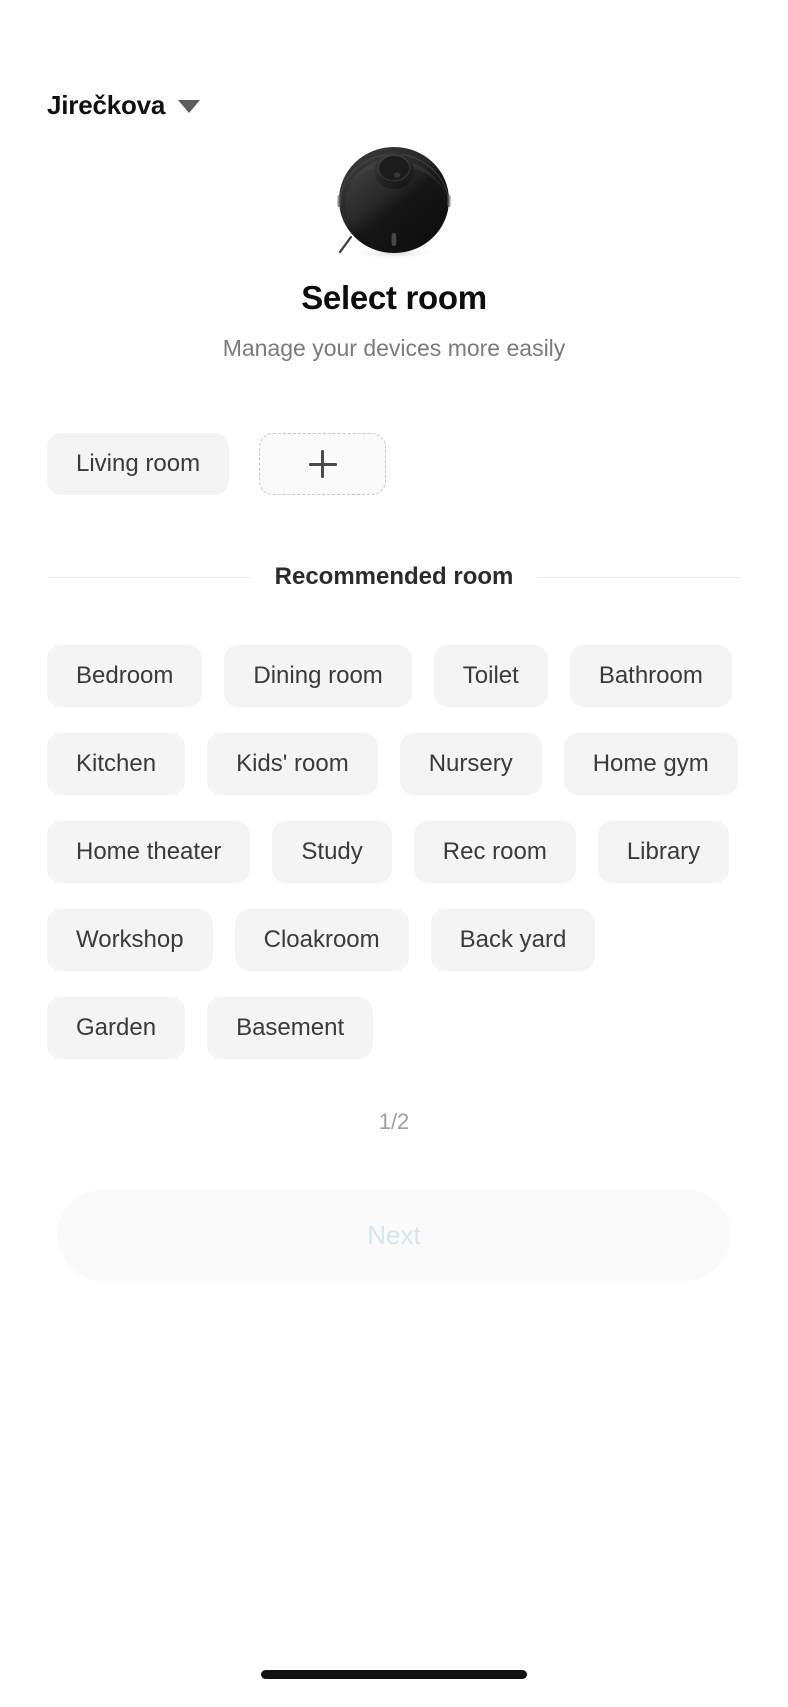  Describe the element at coordinates (321, 940) in the screenshot. I see `recommended-room-chip: Cloakroom` at that location.